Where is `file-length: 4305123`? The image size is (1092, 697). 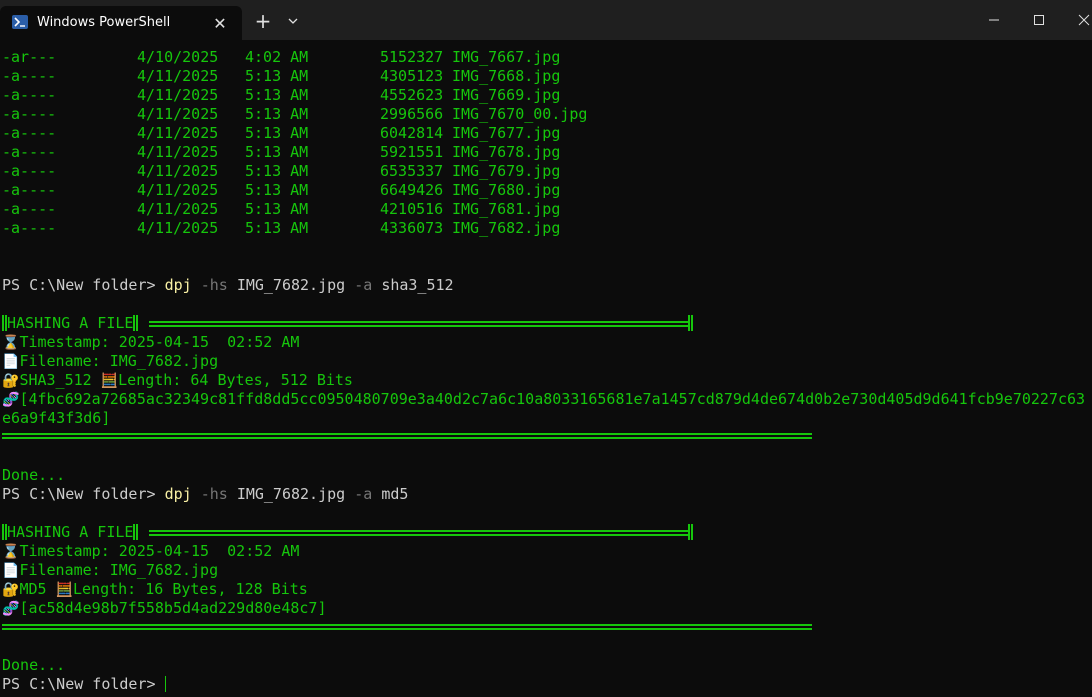 file-length: 4305123 is located at coordinates (412, 76).